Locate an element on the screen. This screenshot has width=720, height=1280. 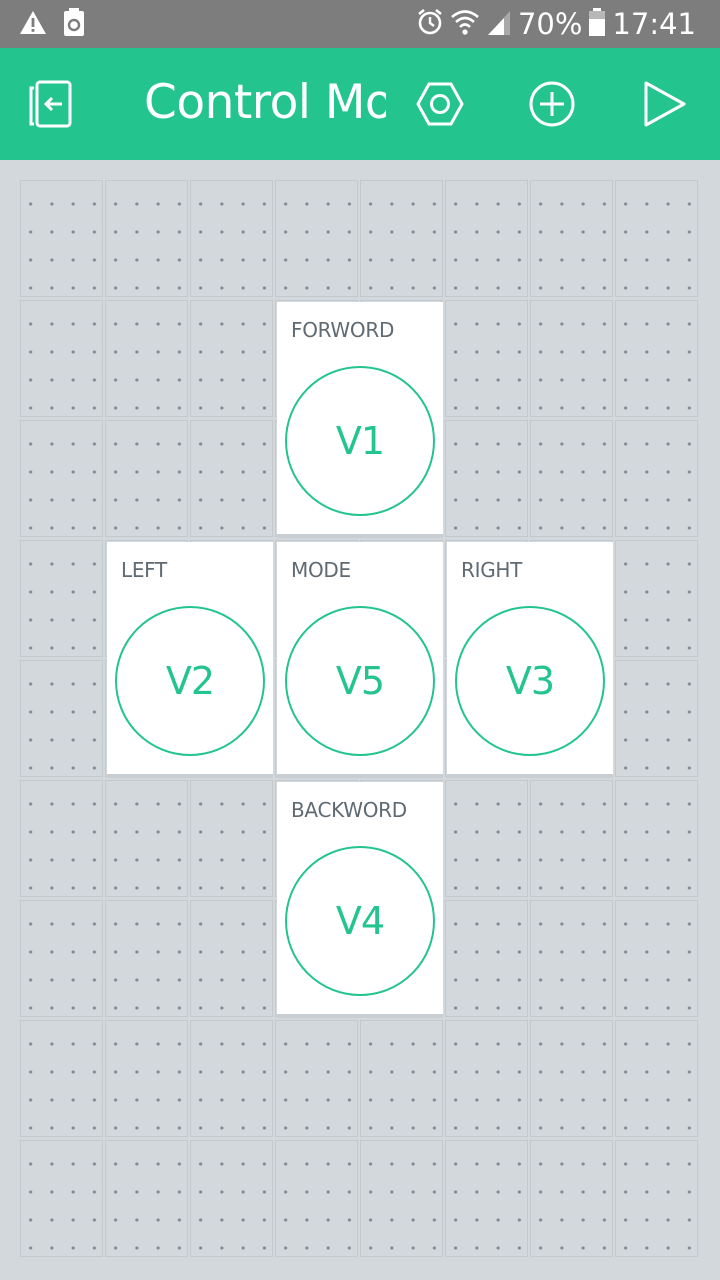
push-button-circle: V3 is located at coordinates (530, 681).